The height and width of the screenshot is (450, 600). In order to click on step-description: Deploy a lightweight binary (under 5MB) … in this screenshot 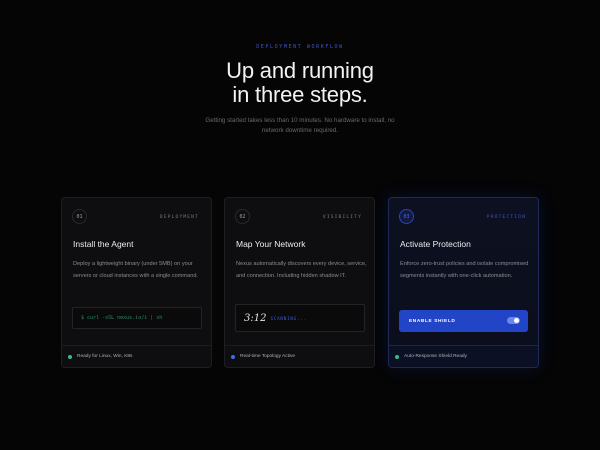, I will do `click(135, 270)`.